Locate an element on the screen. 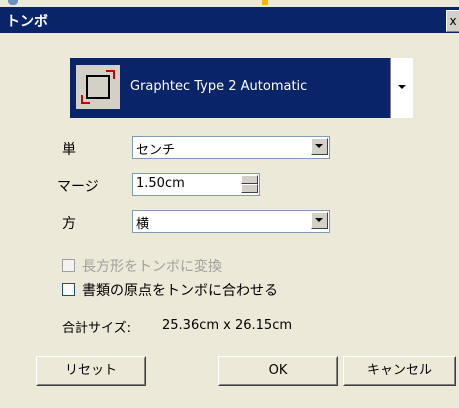 The image size is (459, 408). unit-label: 単 is located at coordinates (69, 150).